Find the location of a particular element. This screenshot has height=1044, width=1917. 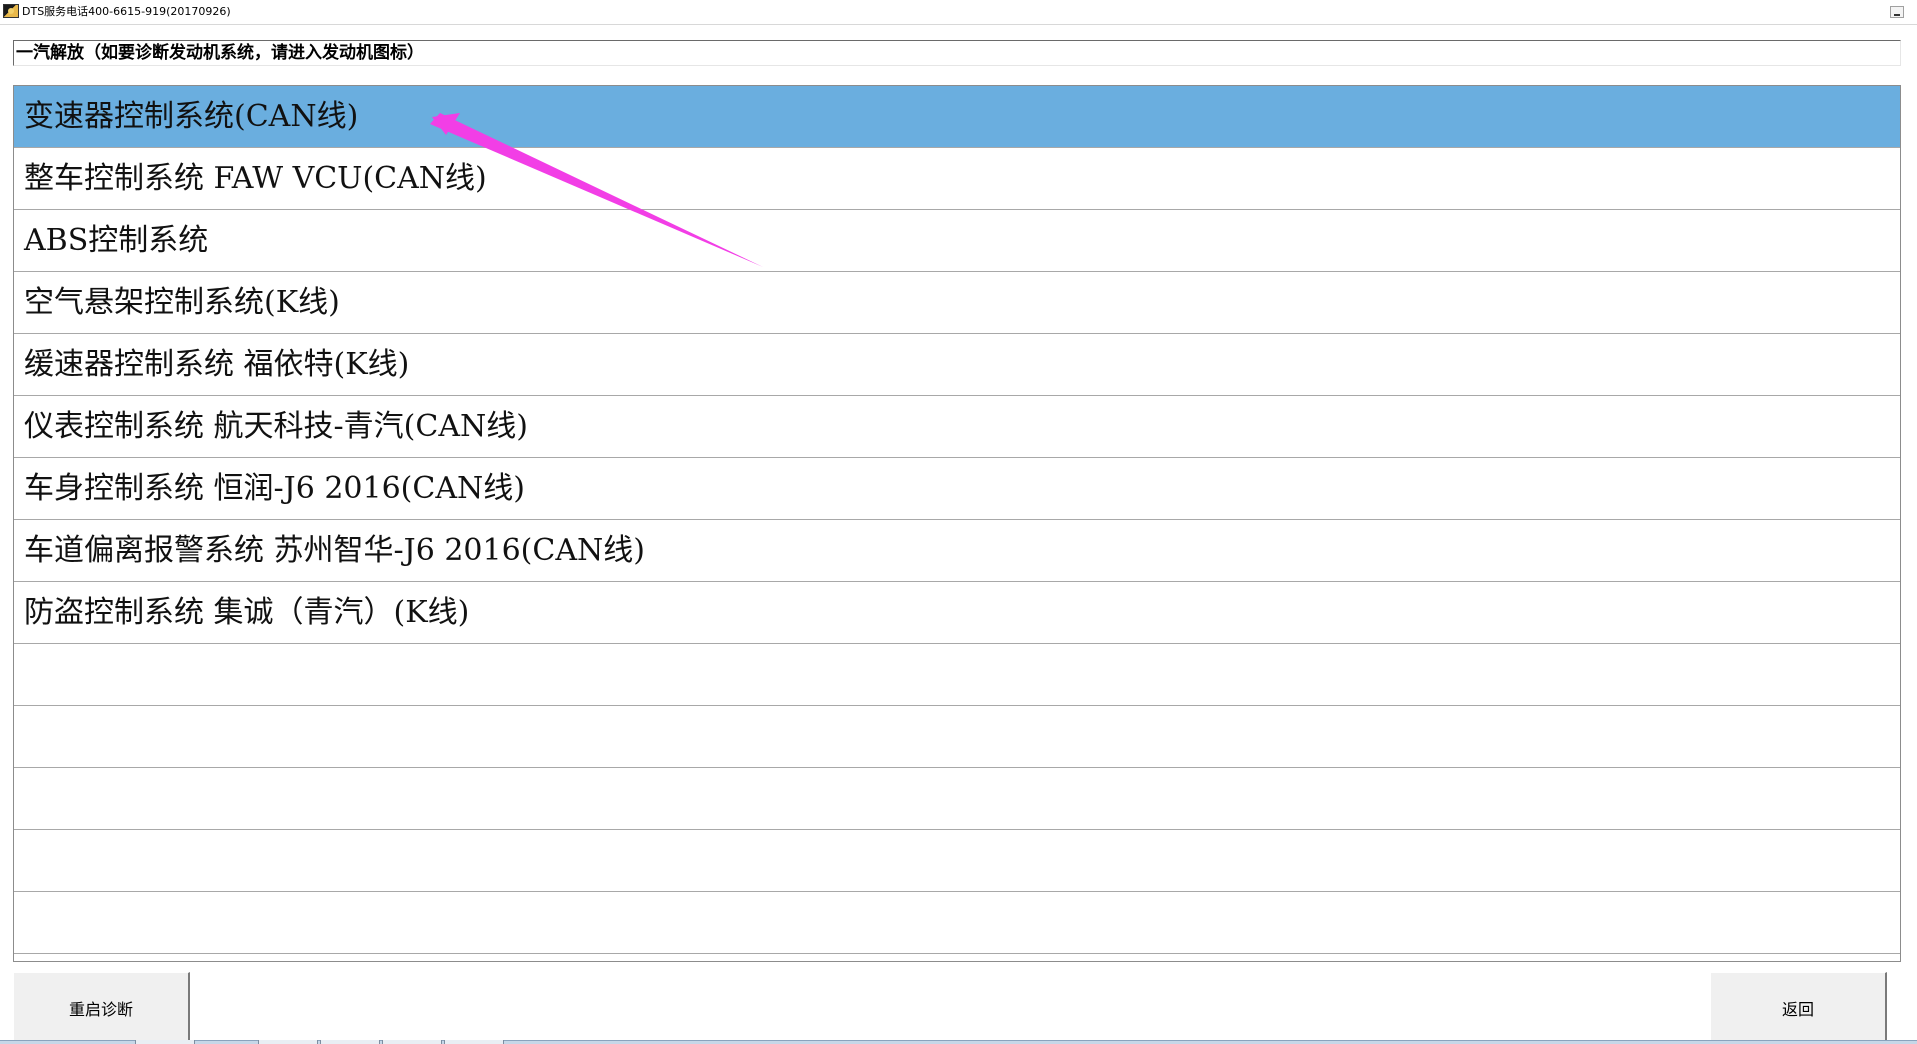

system-list-item: 车道偏离报警系统 苏州智华-J6 2016(CAN线) is located at coordinates (957, 551).